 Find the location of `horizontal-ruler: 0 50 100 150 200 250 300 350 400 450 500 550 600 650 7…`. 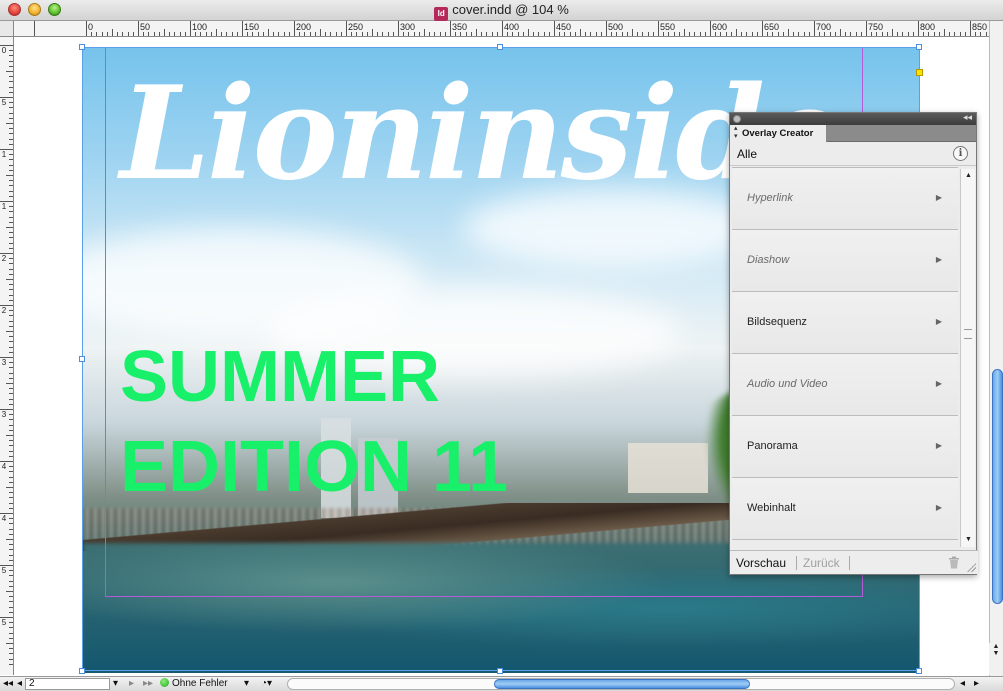

horizontal-ruler: 0 50 100 150 200 250 300 350 400 450 500 550 600 650 7… is located at coordinates (501, 29).